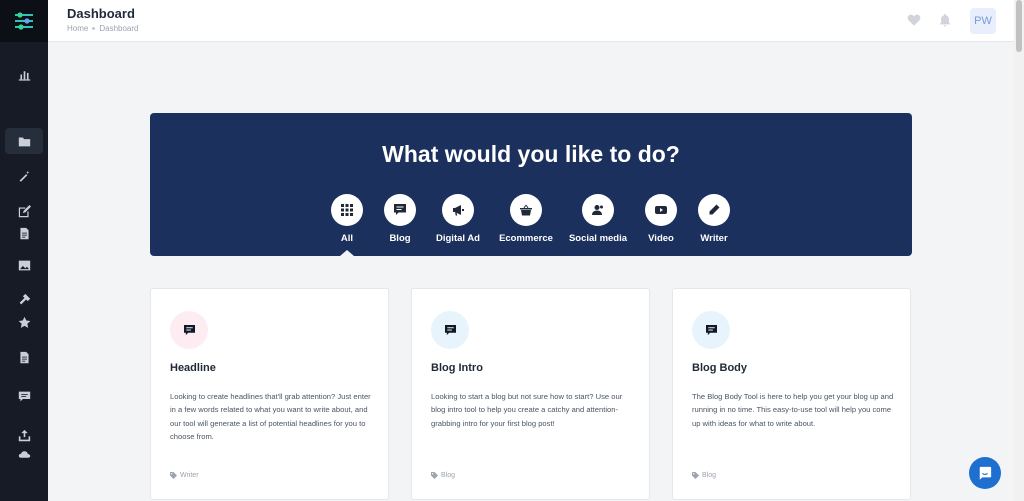 This screenshot has width=1024, height=501. Describe the element at coordinates (24, 435) in the screenshot. I see `upload-icon` at that location.